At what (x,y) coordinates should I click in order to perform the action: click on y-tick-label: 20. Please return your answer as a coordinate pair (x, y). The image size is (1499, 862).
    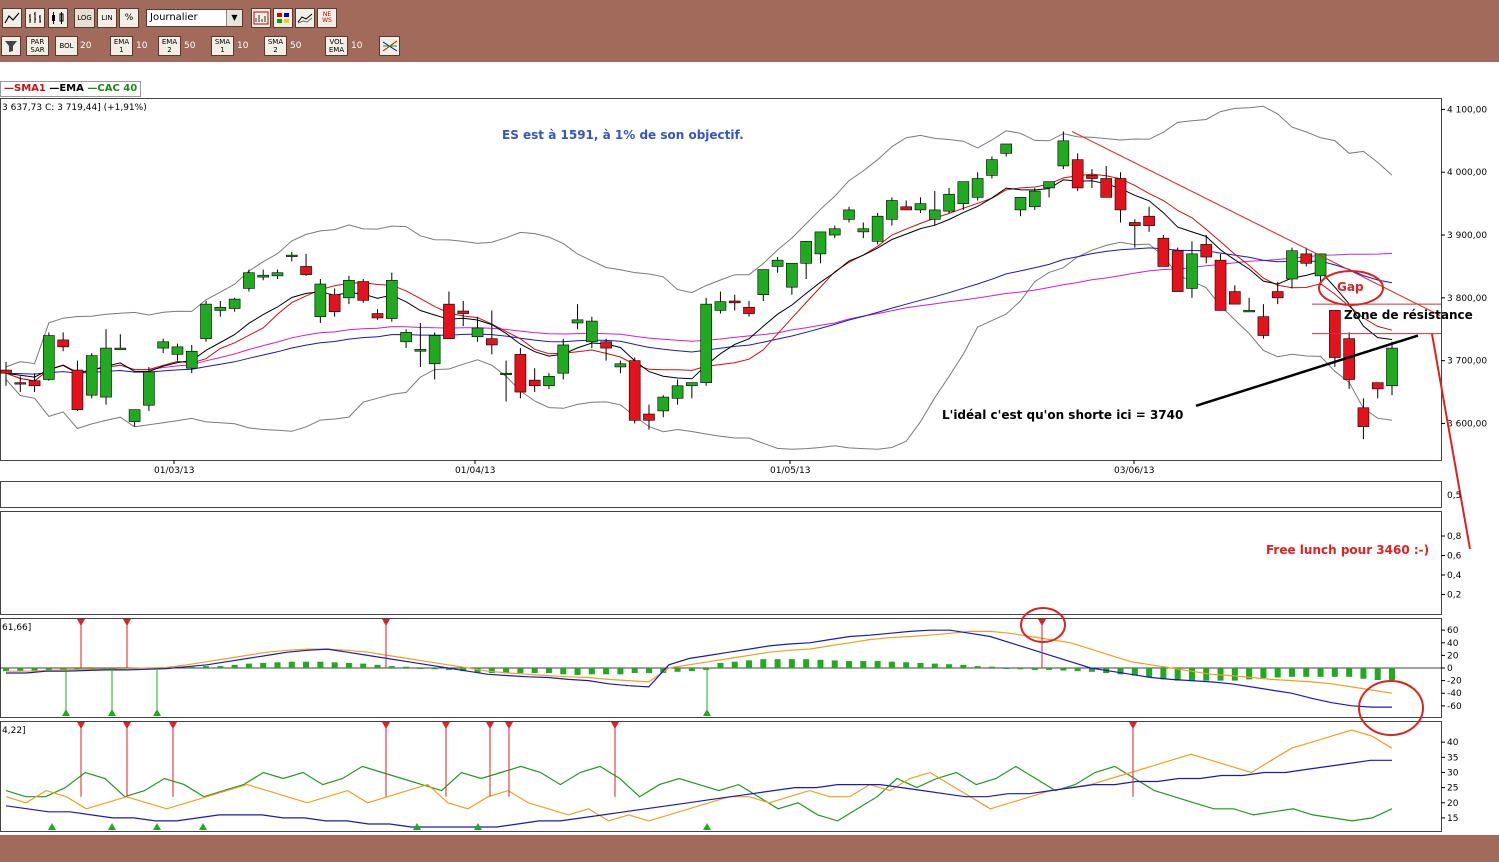
    Looking at the image, I should click on (1453, 656).